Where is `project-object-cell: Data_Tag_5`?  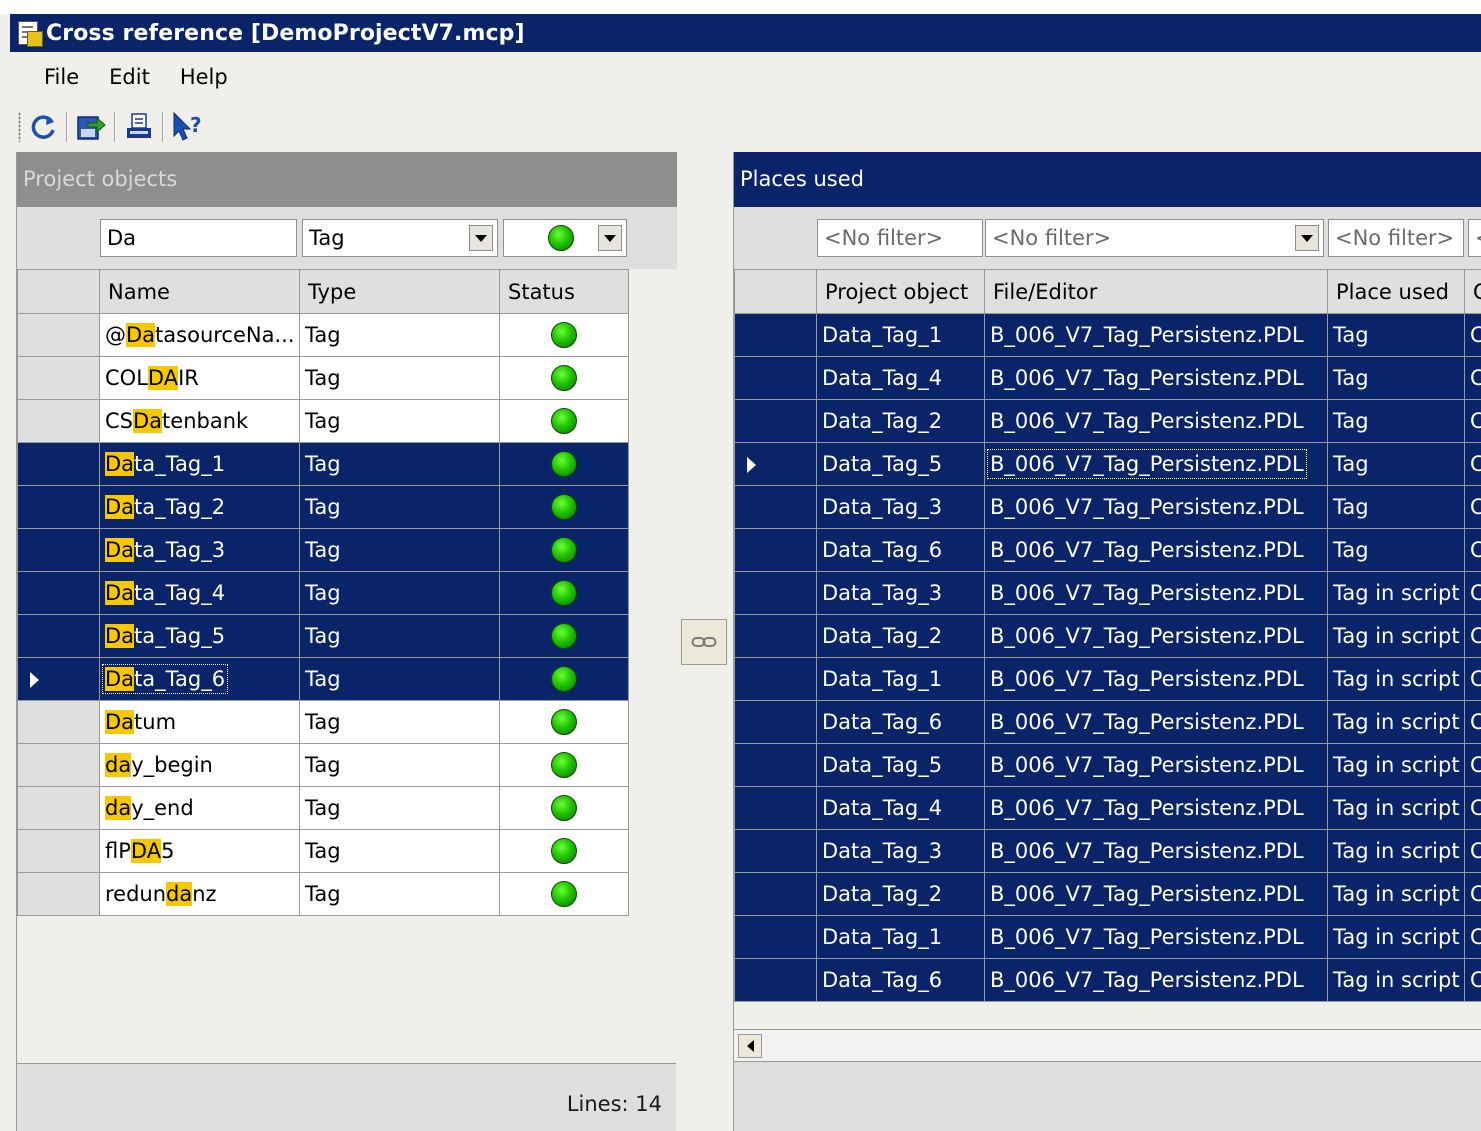
project-object-cell: Data_Tag_5 is located at coordinates (900, 765).